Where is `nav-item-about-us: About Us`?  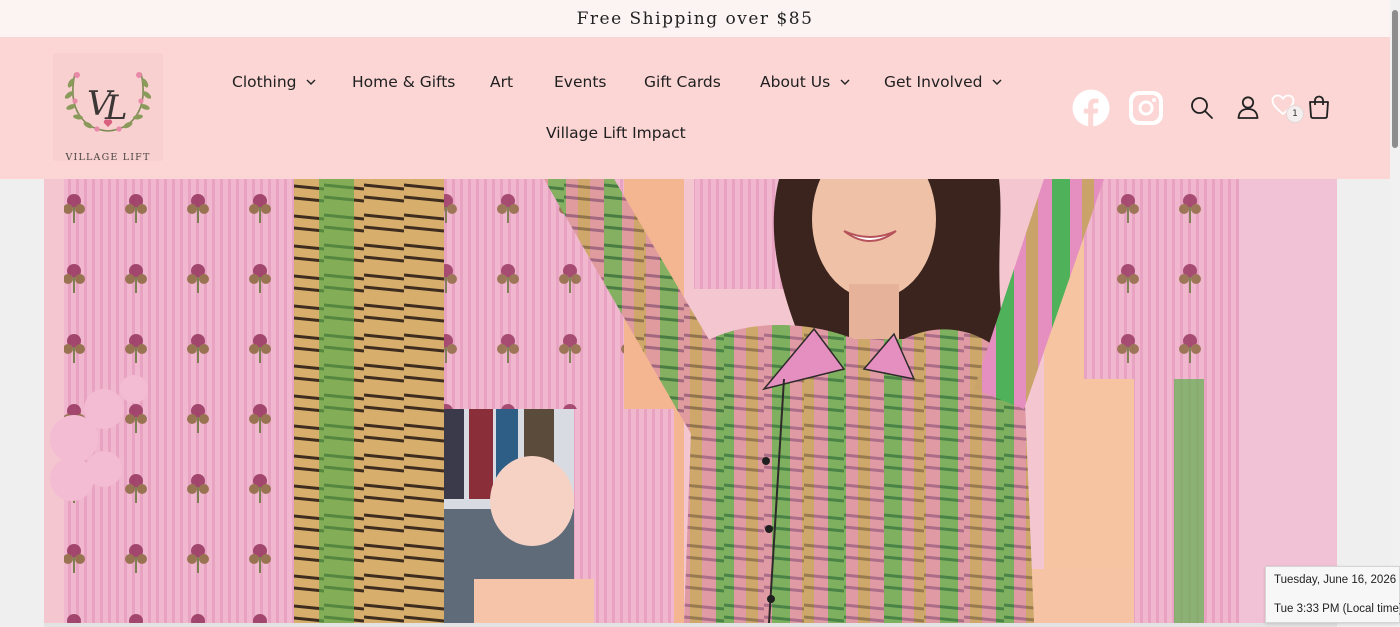 nav-item-about-us: About Us is located at coordinates (805, 82).